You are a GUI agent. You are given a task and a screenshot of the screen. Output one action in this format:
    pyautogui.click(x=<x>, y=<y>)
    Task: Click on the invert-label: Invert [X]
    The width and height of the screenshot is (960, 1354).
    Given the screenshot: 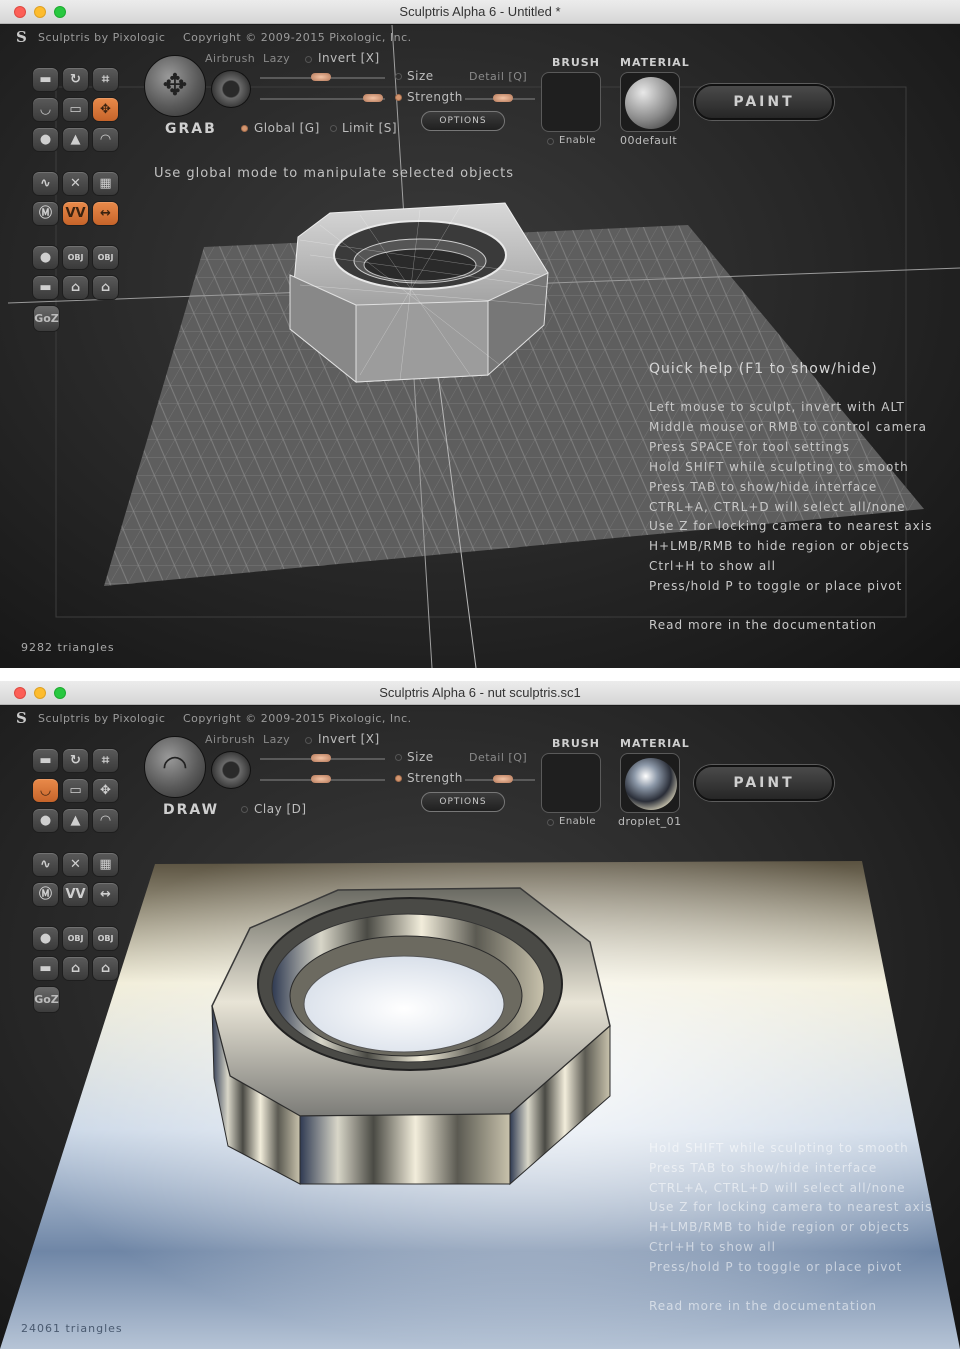 What is the action you would take?
    pyautogui.click(x=349, y=58)
    